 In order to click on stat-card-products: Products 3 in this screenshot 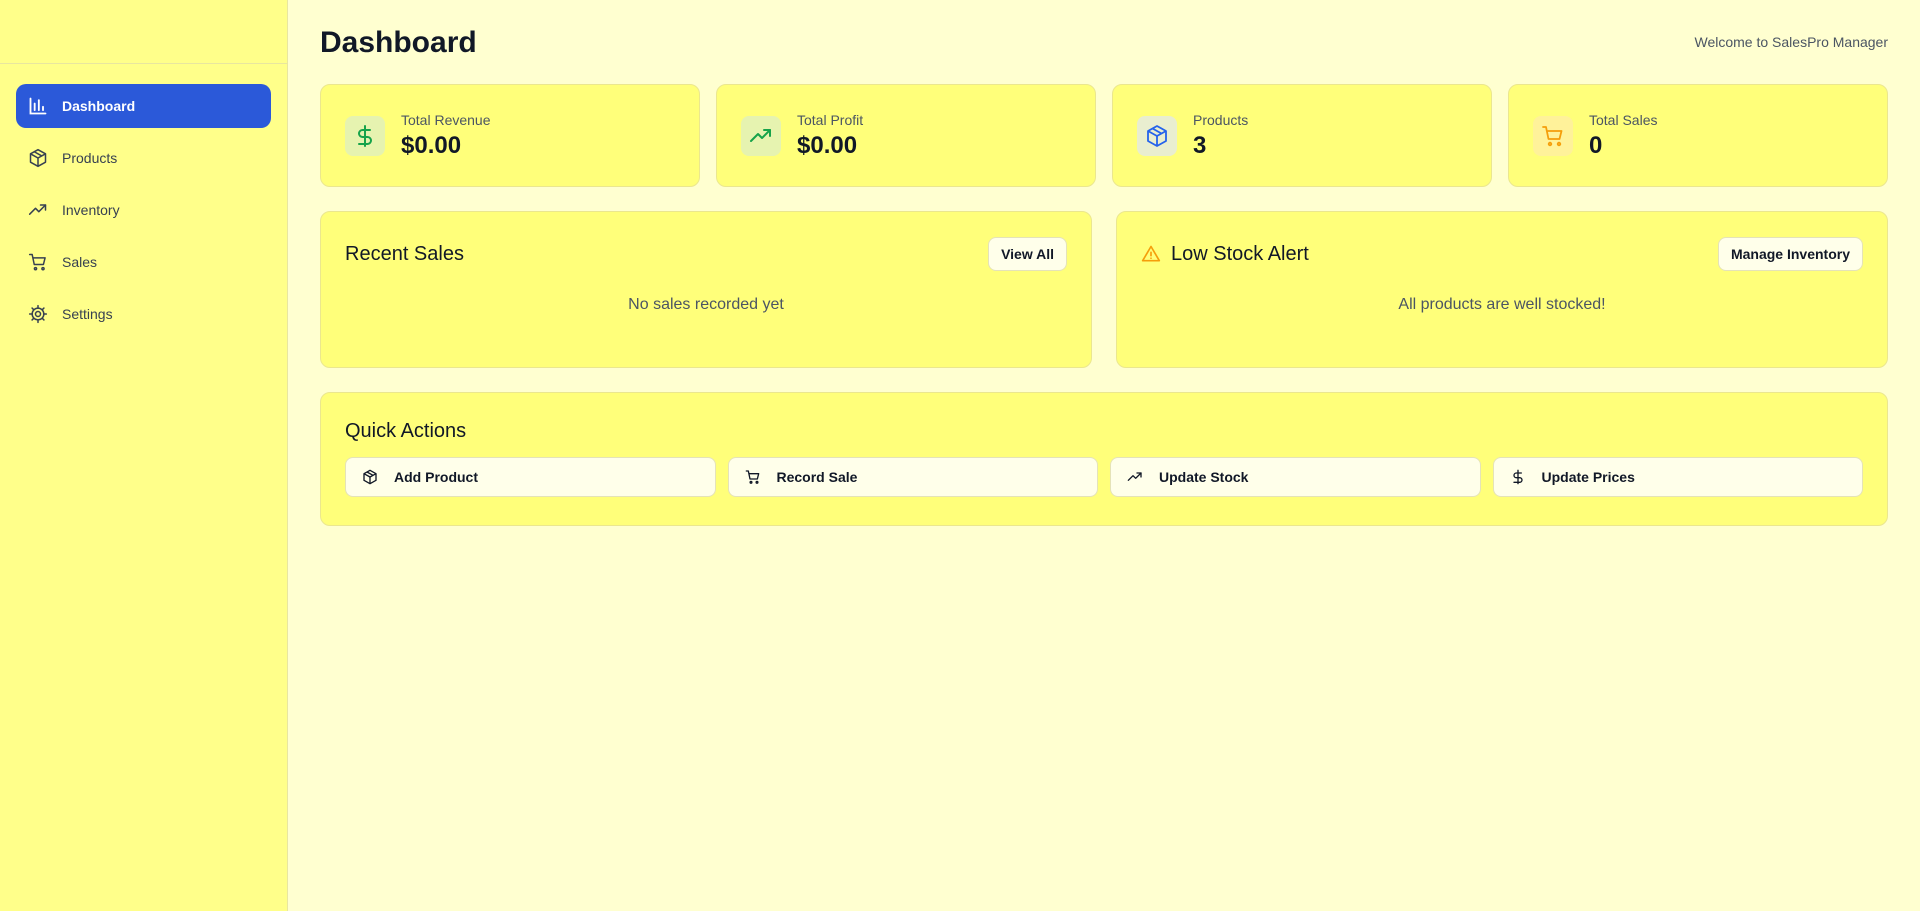, I will do `click(1302, 135)`.